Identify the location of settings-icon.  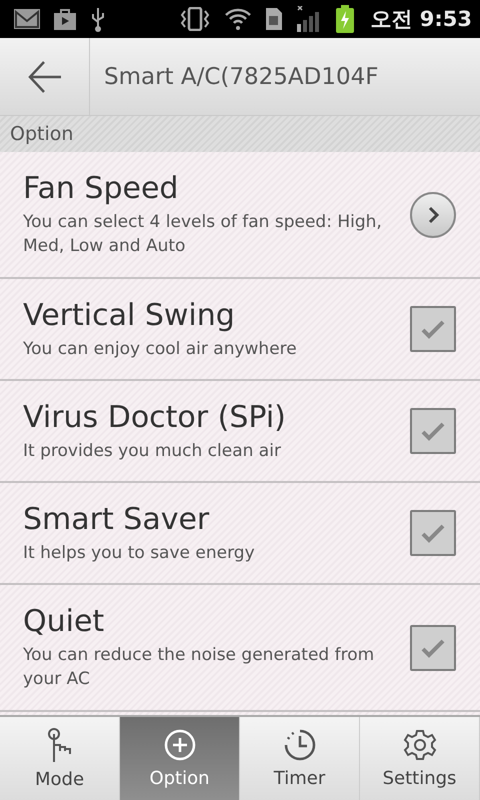
(419, 745).